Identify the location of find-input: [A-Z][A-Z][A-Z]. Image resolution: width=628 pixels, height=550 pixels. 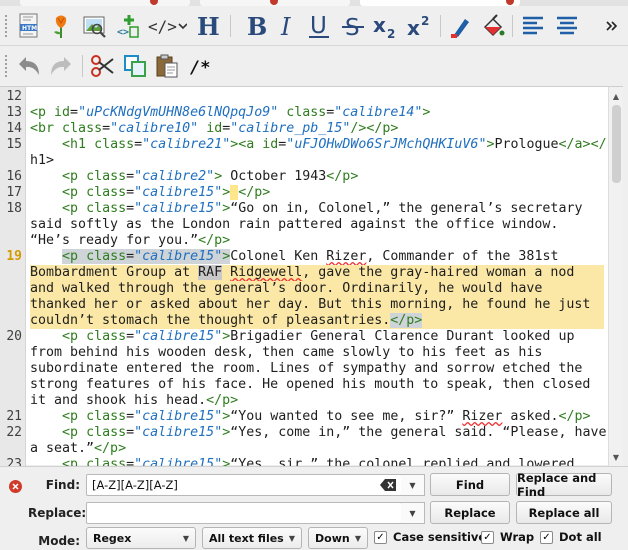
(244, 485).